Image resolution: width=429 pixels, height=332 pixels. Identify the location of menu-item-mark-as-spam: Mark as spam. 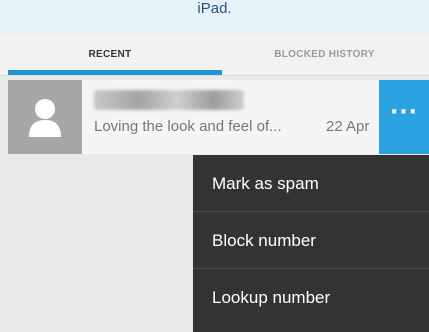
(311, 183).